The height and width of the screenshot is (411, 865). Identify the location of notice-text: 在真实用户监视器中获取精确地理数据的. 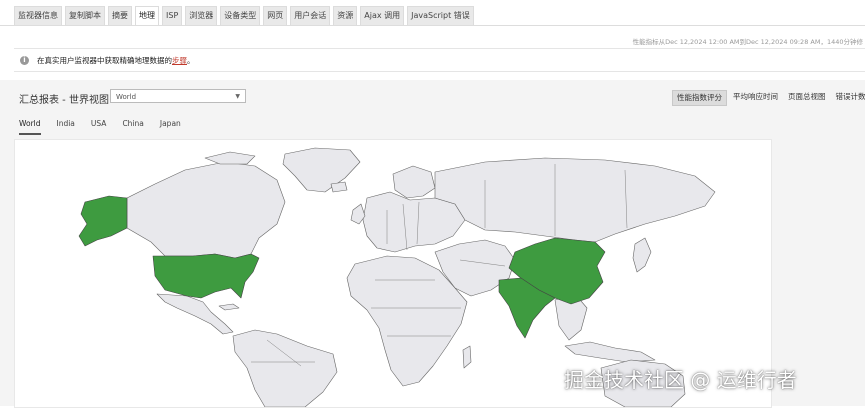
(104, 60).